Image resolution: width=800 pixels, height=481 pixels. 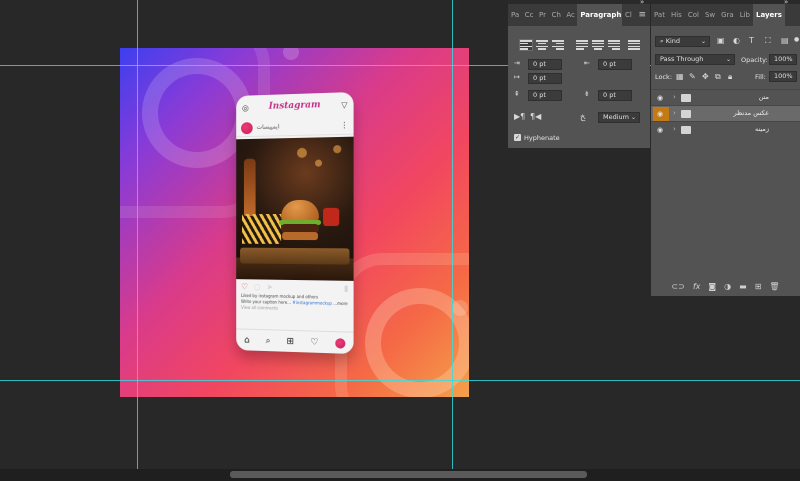 I want to click on post-username: ایمپیسات, so click(x=297, y=126).